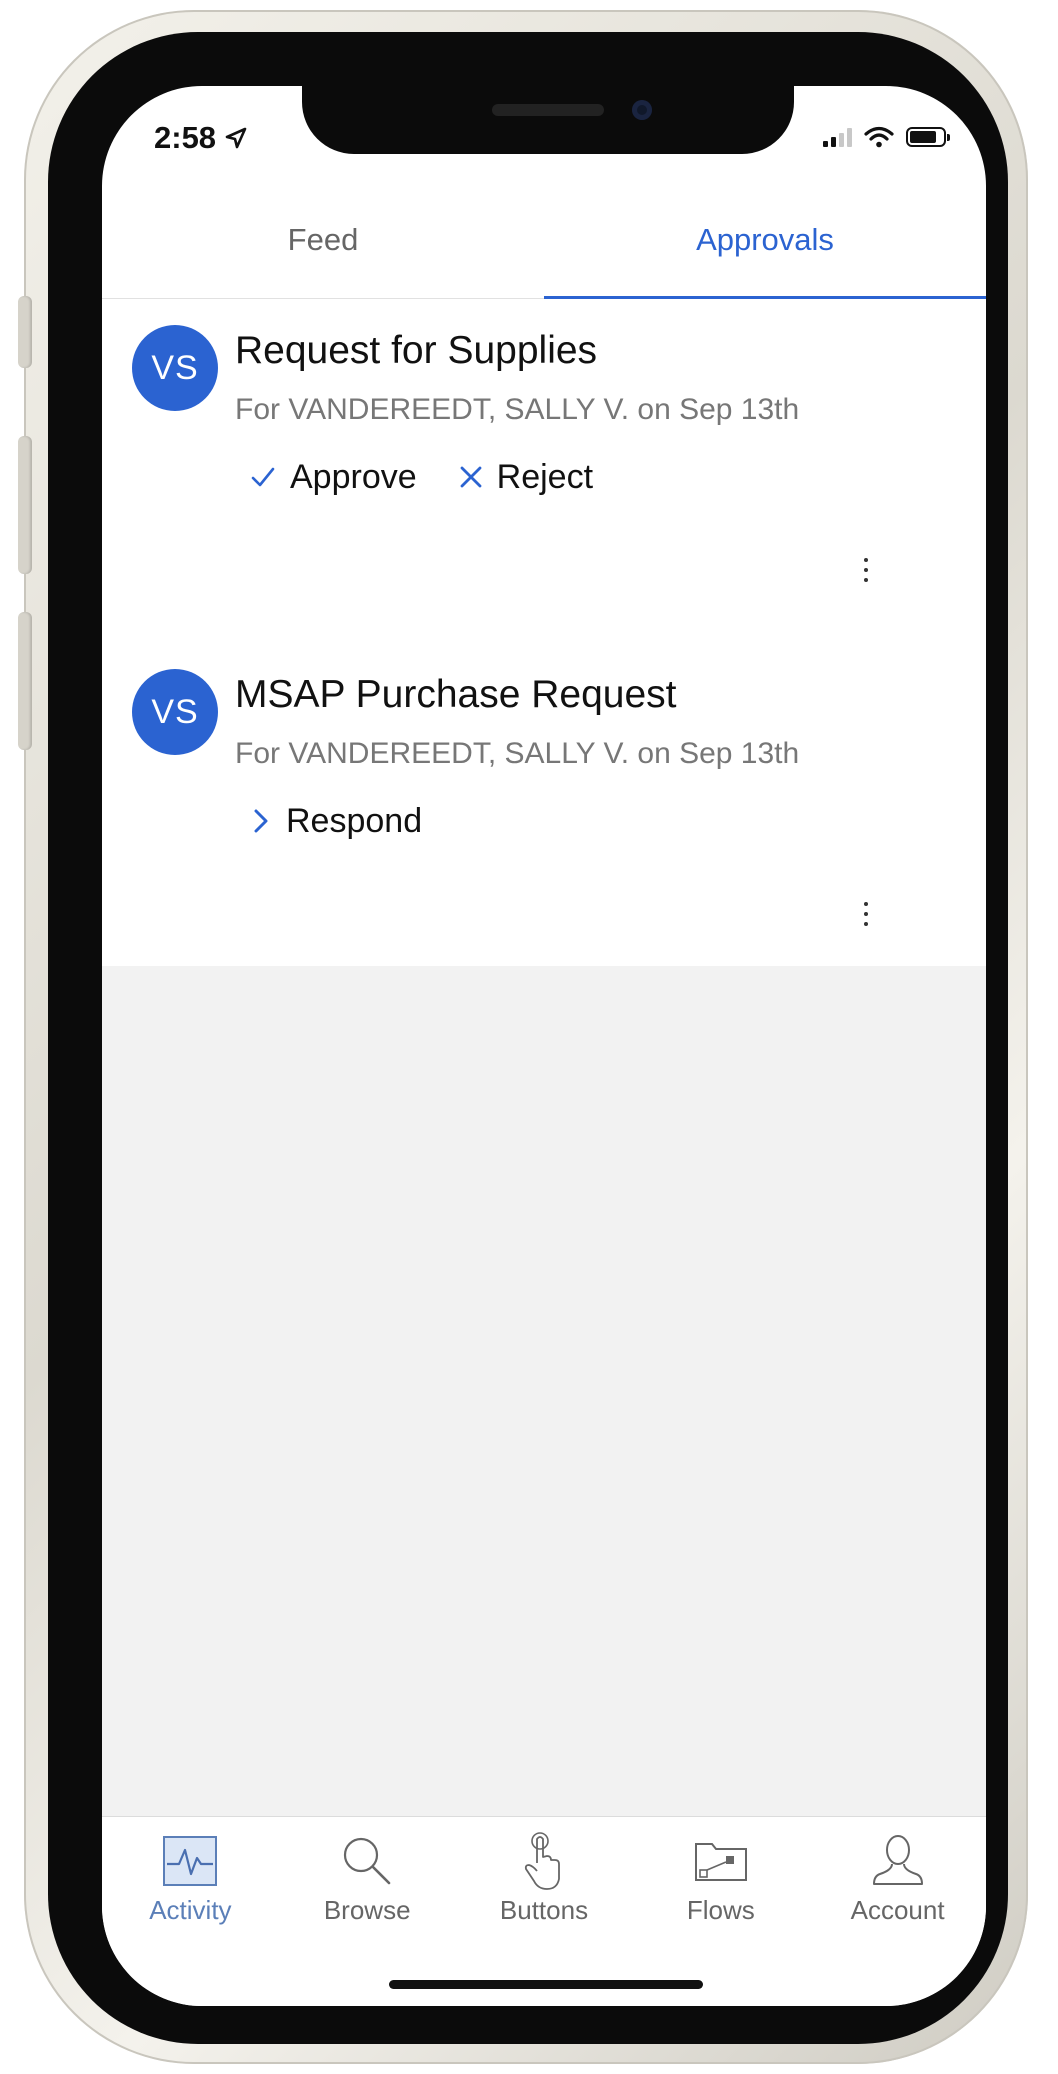  I want to click on approve-label: Approve, so click(353, 476).